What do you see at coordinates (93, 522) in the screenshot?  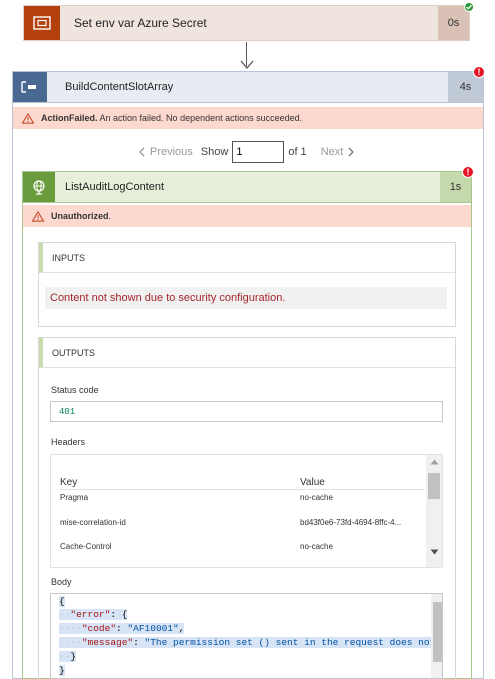 I see `header-key: mise-correlation-id` at bounding box center [93, 522].